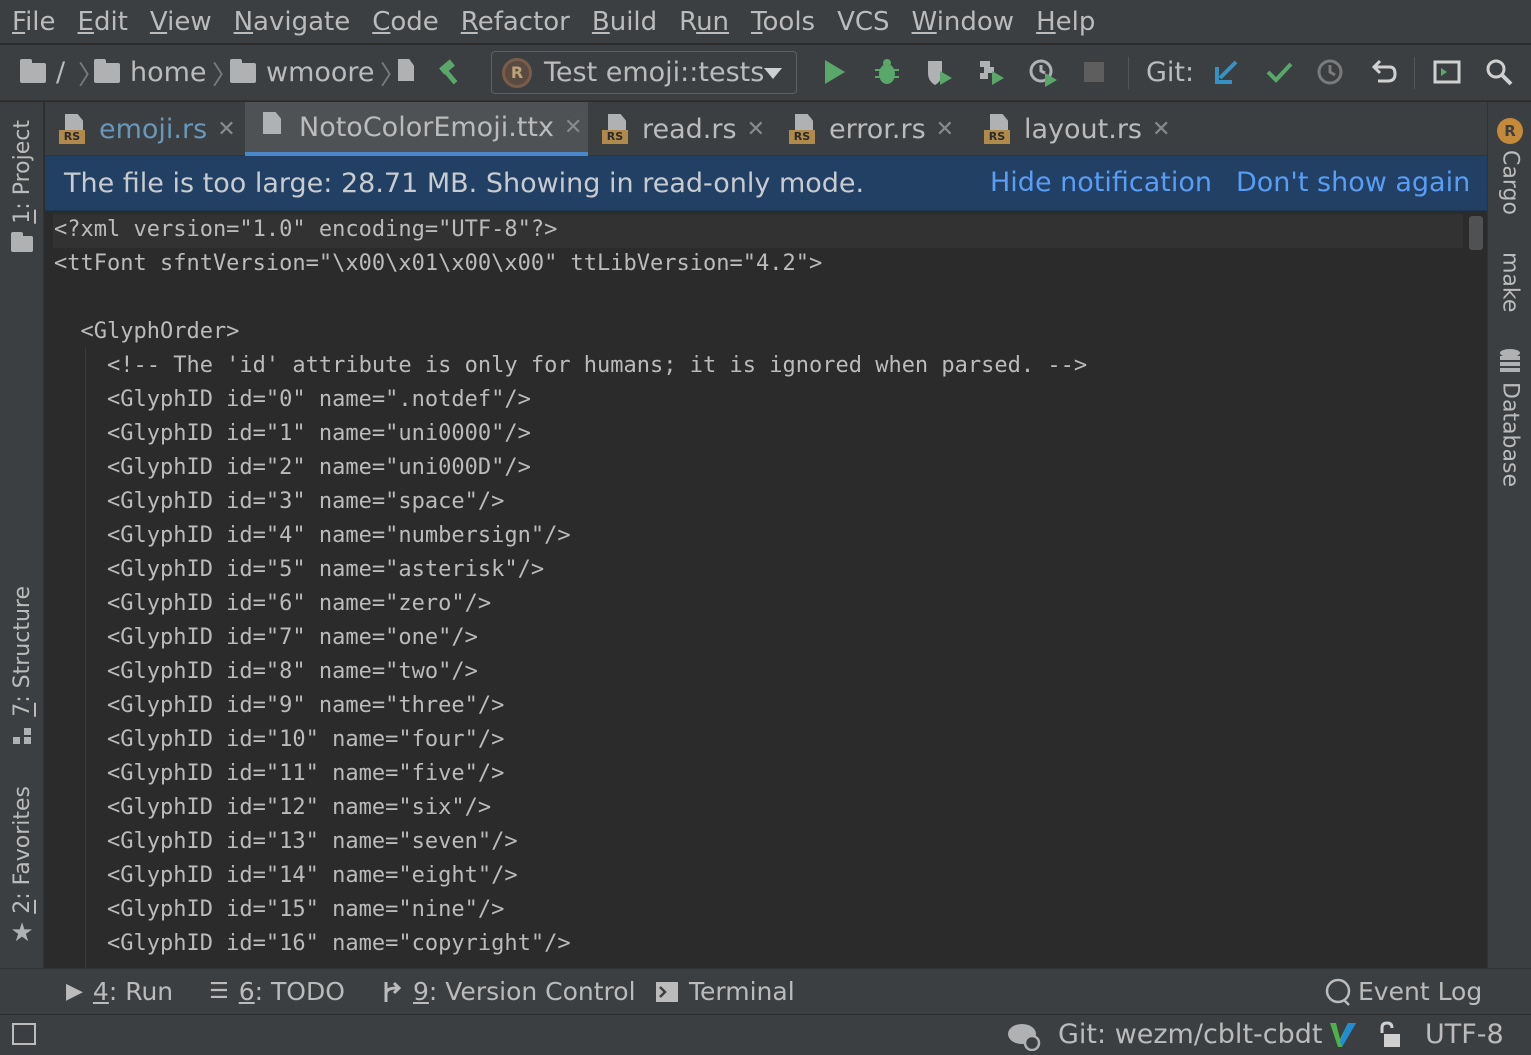 Image resolution: width=1531 pixels, height=1055 pixels. What do you see at coordinates (292, 434) in the screenshot?
I see `code-line: <GlyphID id="1" name="uni0000"/>` at bounding box center [292, 434].